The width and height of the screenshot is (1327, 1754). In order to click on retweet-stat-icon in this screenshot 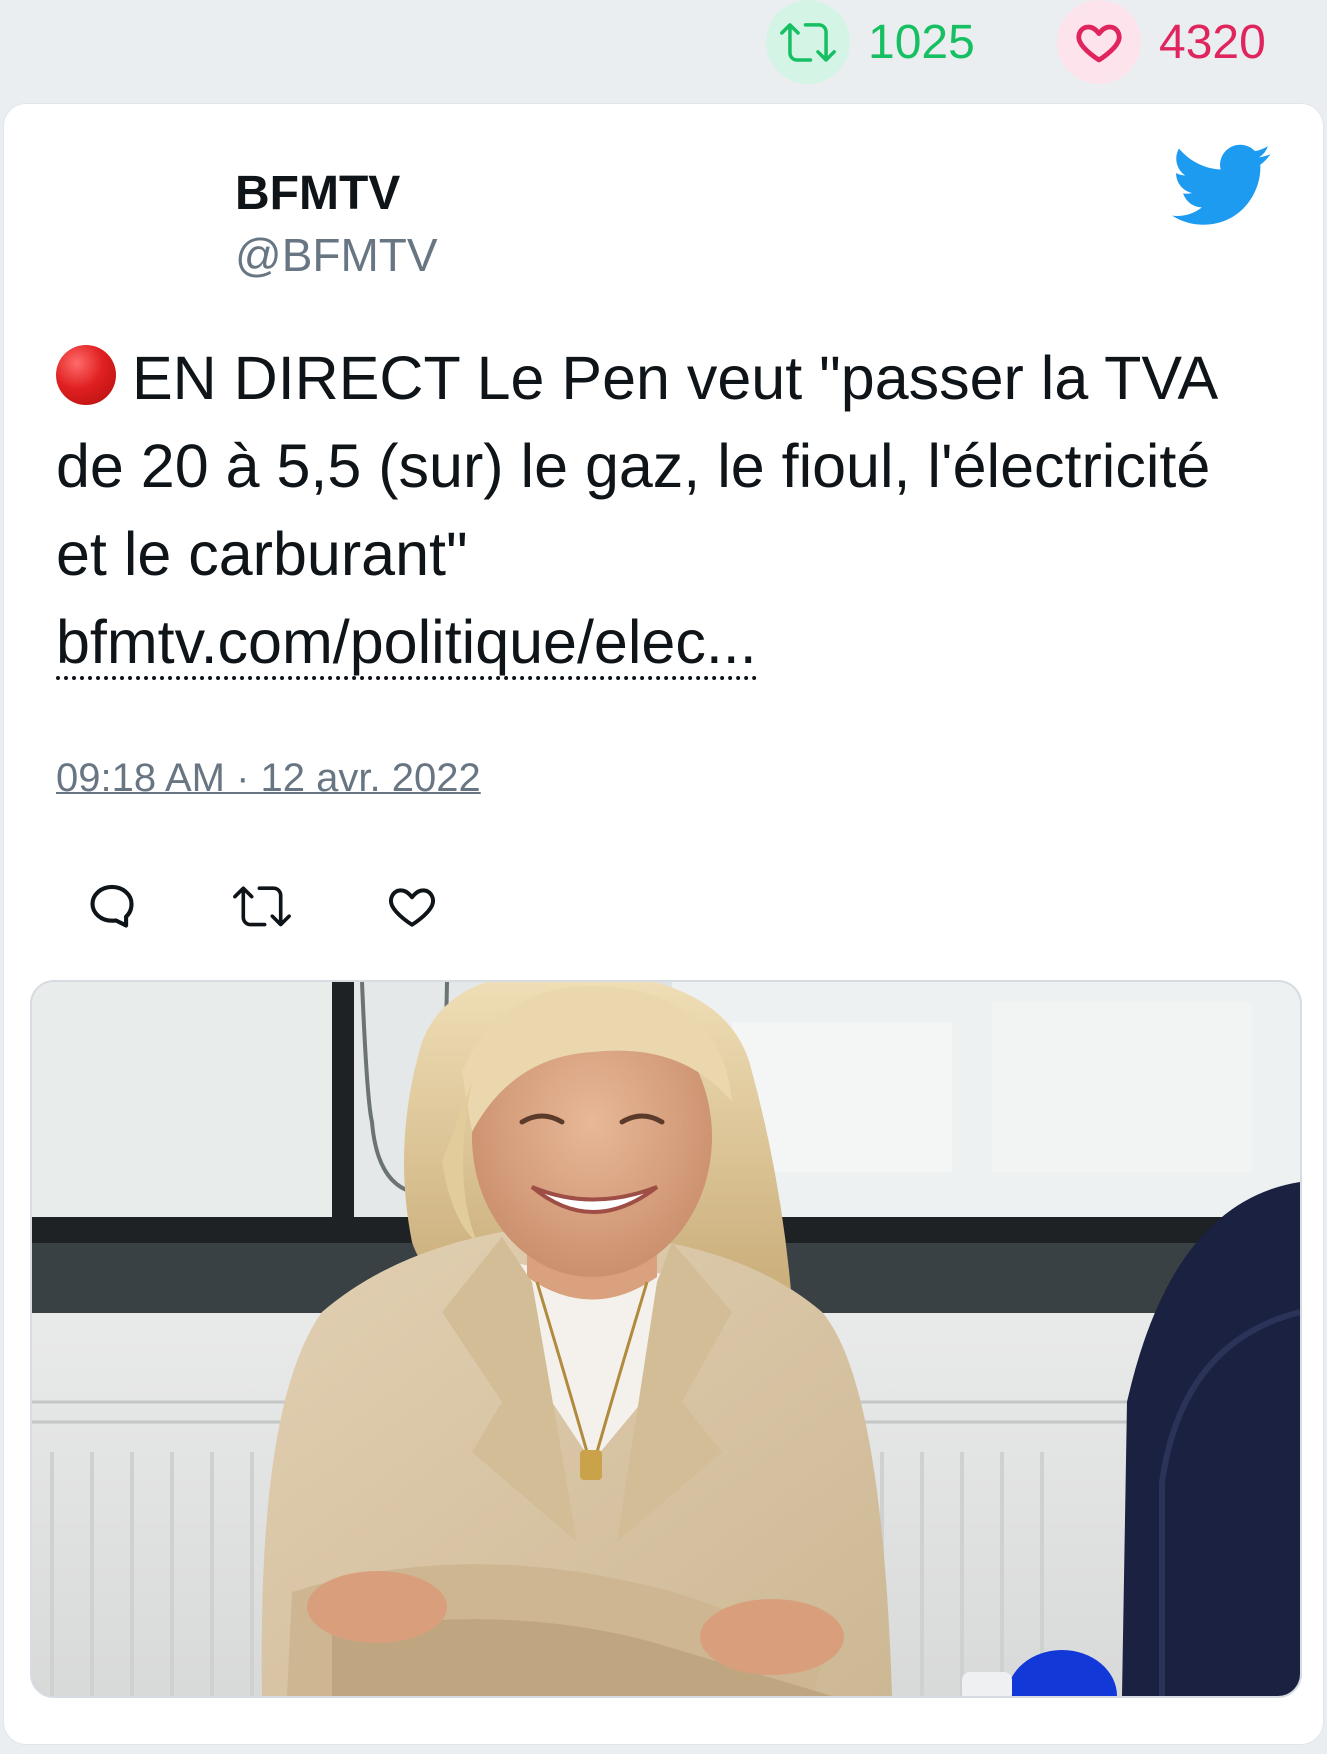, I will do `click(808, 42)`.